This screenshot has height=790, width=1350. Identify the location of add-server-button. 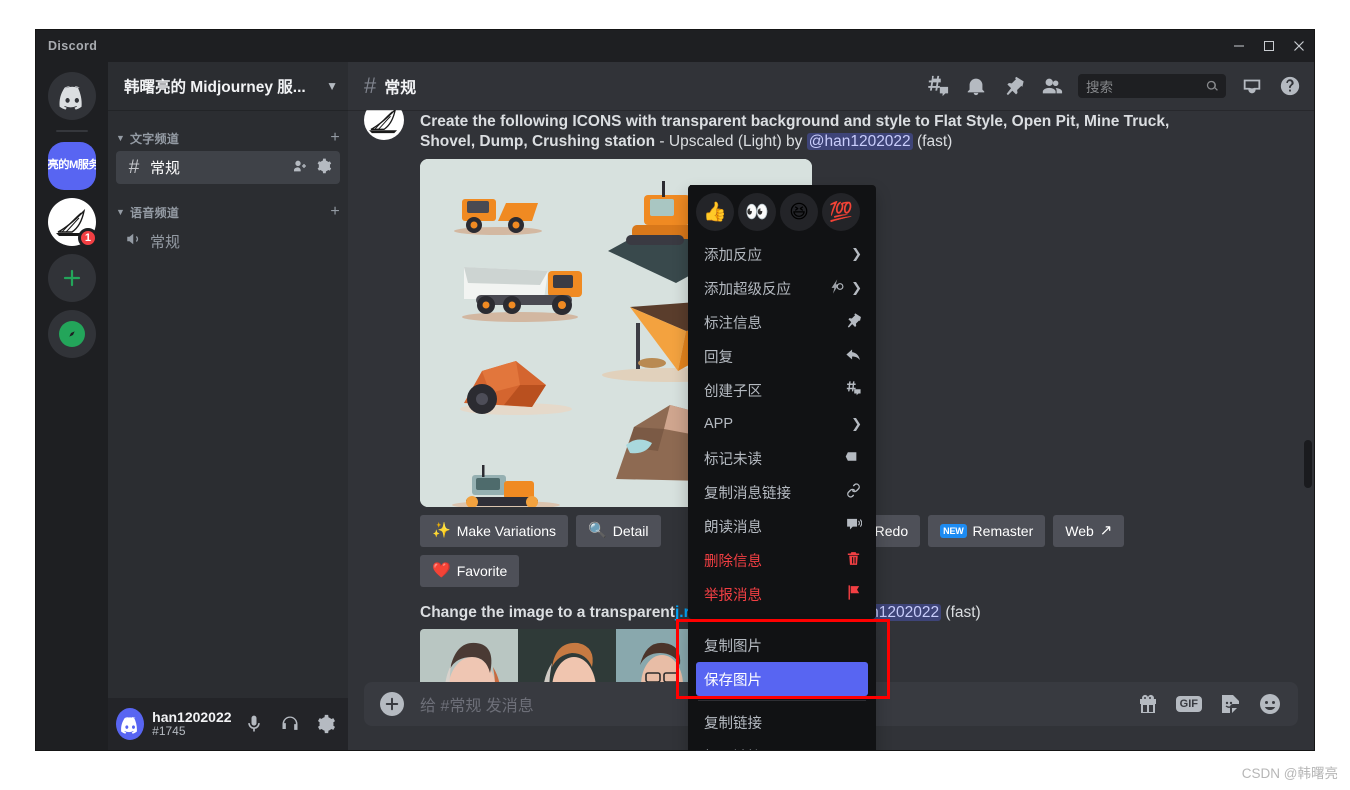
(72, 278).